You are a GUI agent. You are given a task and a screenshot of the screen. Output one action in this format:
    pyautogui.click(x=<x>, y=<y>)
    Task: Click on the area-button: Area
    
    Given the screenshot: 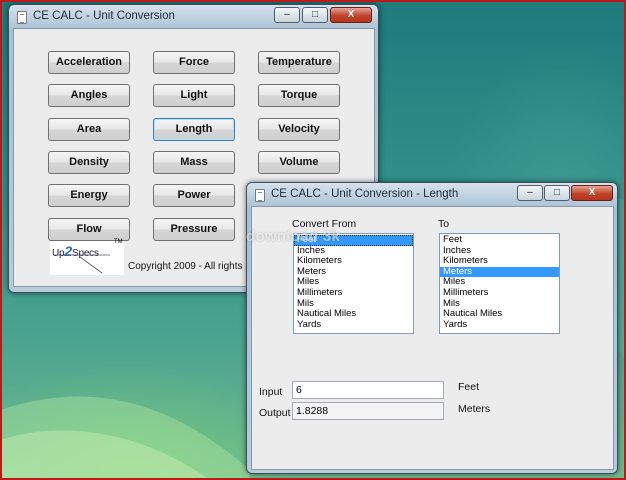 What is the action you would take?
    pyautogui.click(x=89, y=129)
    